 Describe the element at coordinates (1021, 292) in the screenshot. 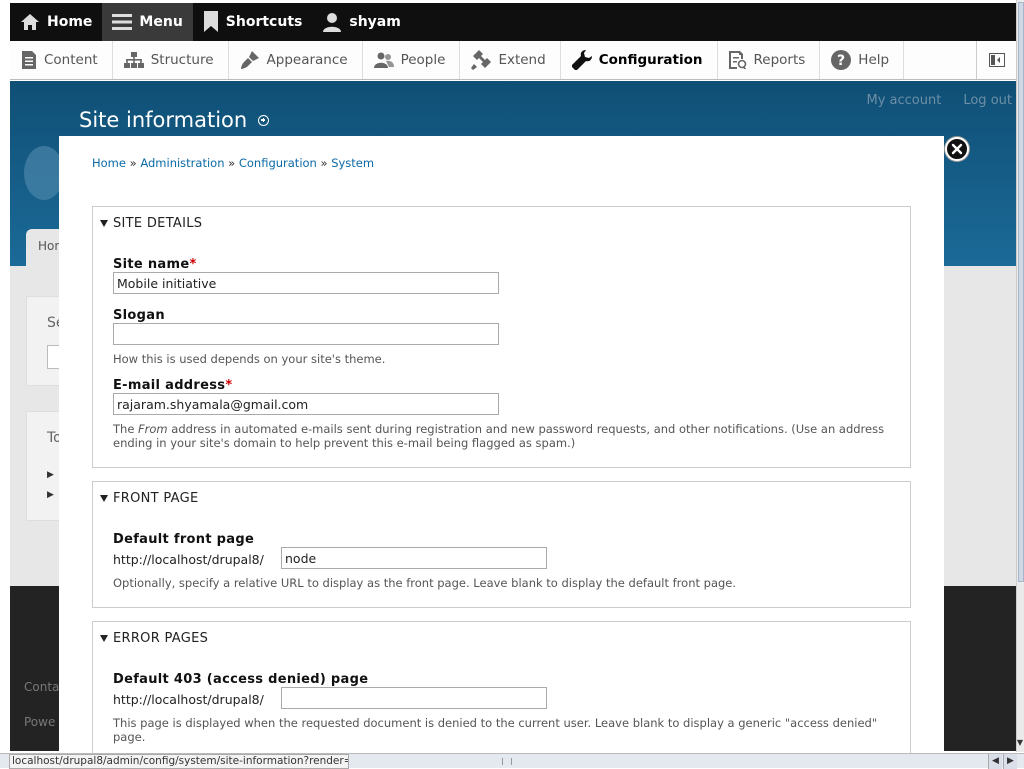

I see `vertical-scrollbar-thumb` at that location.